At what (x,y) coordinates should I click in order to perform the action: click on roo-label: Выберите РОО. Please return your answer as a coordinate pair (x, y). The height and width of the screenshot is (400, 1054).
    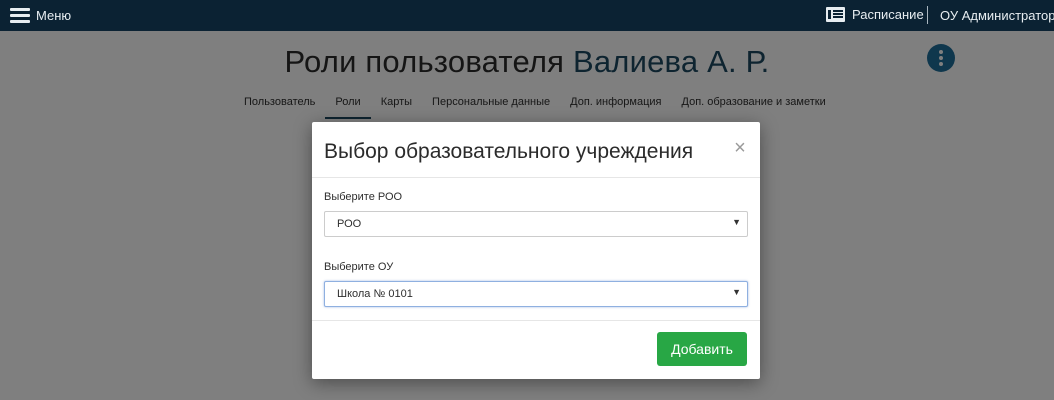
    Looking at the image, I should click on (363, 197).